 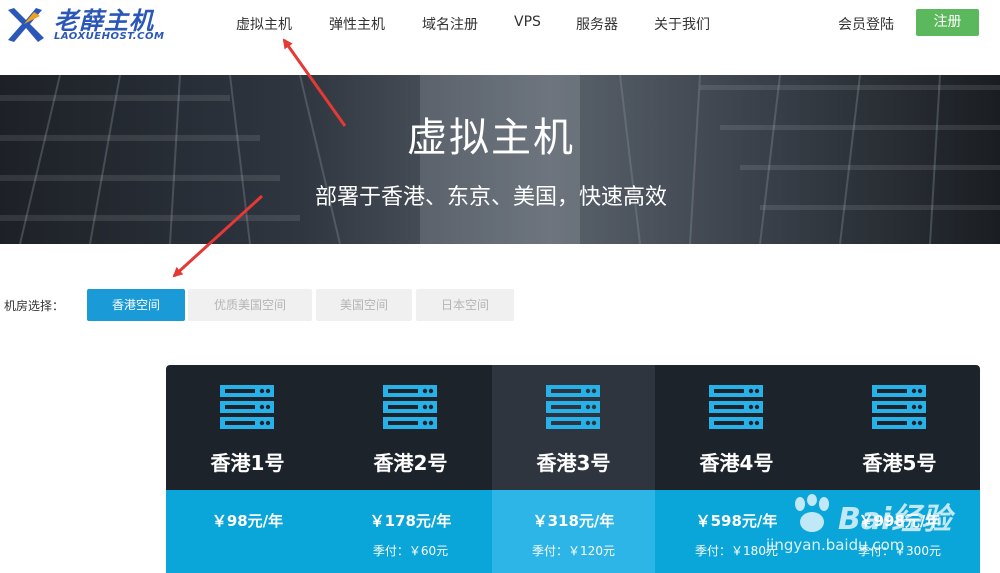 I want to click on plan-name: 香港4号, so click(x=736, y=463).